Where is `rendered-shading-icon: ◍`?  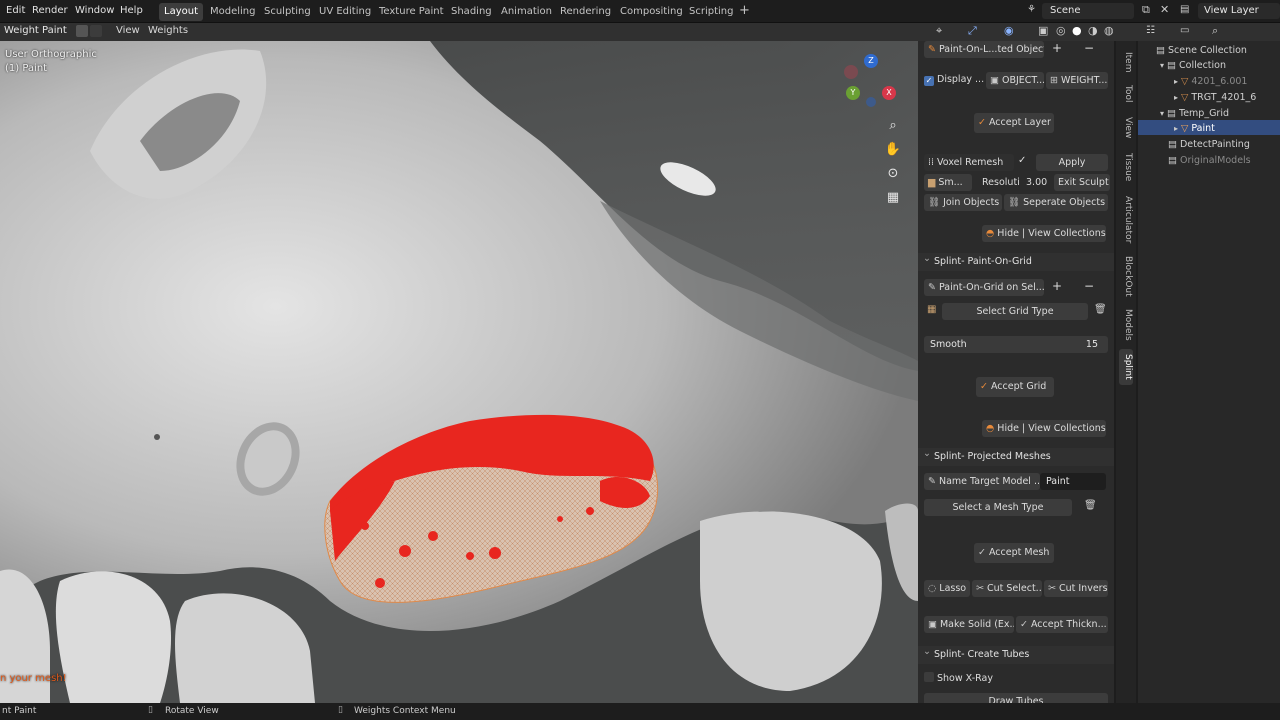 rendered-shading-icon: ◍ is located at coordinates (1109, 30).